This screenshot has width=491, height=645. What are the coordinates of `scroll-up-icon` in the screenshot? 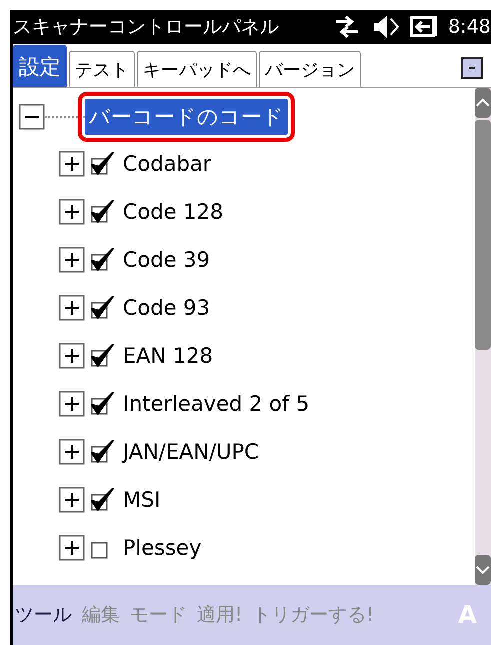 It's located at (483, 103).